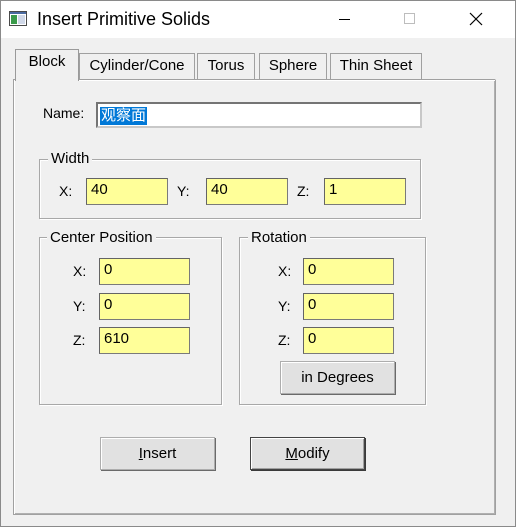  Describe the element at coordinates (303, 191) in the screenshot. I see `width-z-label: Z:` at that location.